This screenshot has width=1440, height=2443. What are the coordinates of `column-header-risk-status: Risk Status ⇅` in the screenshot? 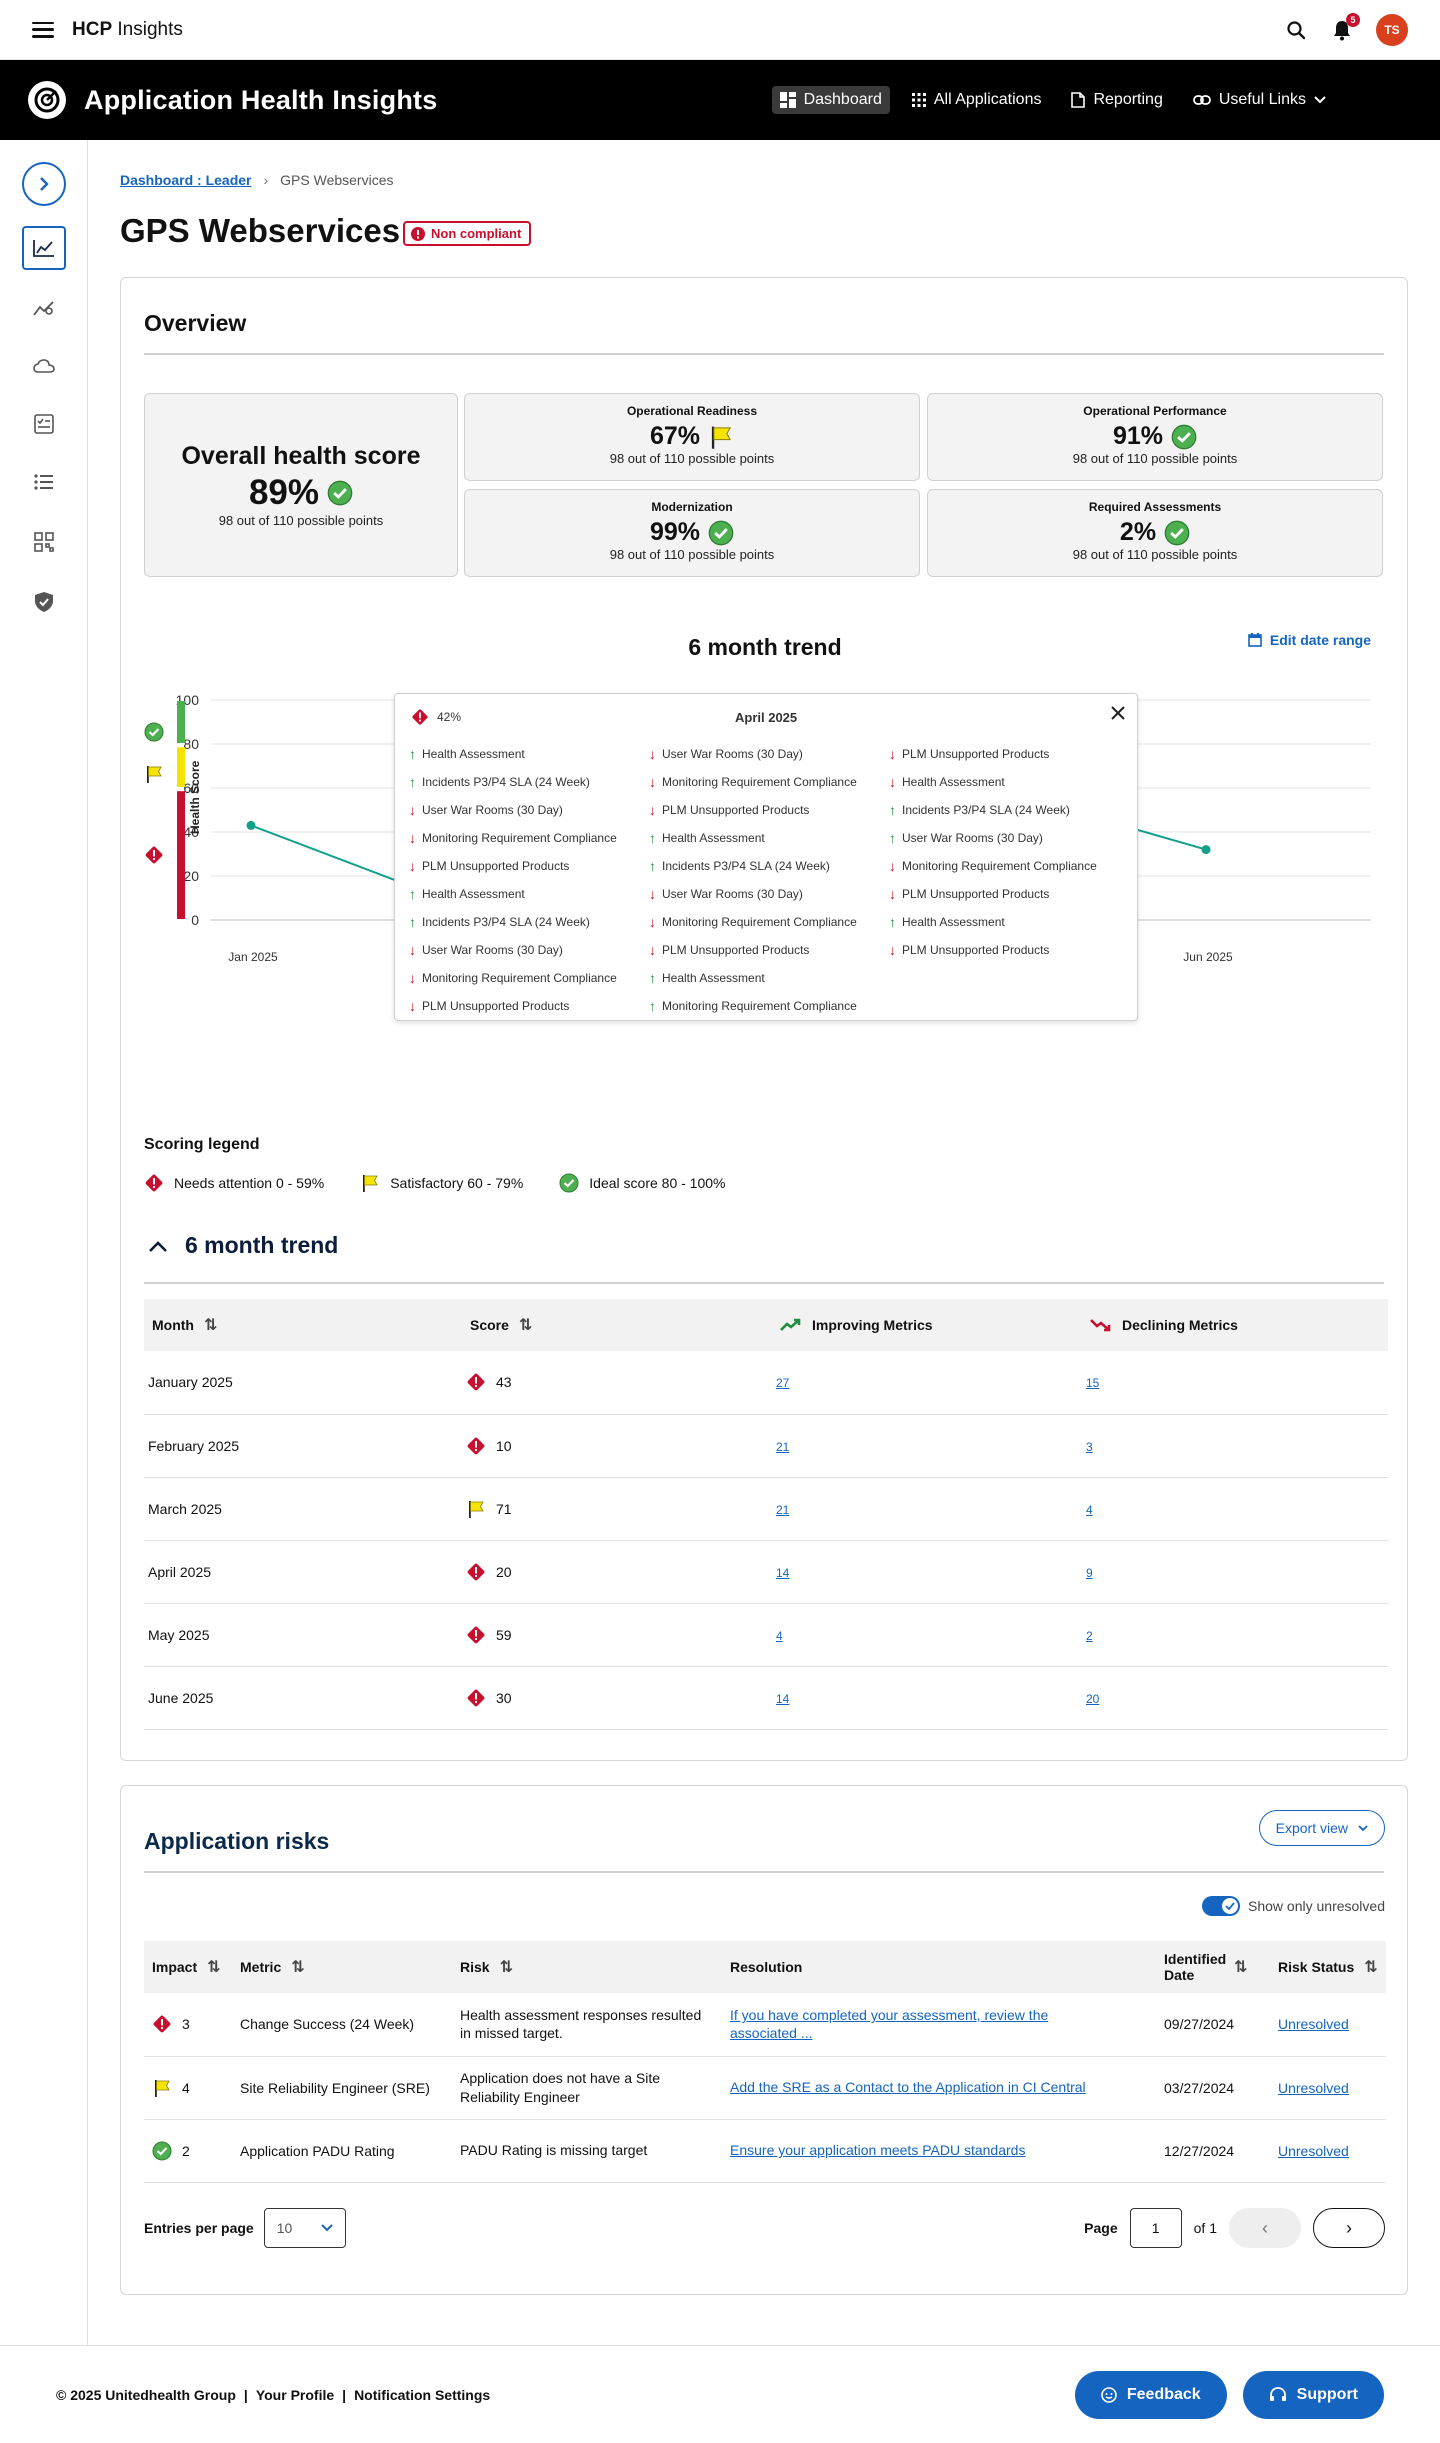 It's located at (1328, 1967).